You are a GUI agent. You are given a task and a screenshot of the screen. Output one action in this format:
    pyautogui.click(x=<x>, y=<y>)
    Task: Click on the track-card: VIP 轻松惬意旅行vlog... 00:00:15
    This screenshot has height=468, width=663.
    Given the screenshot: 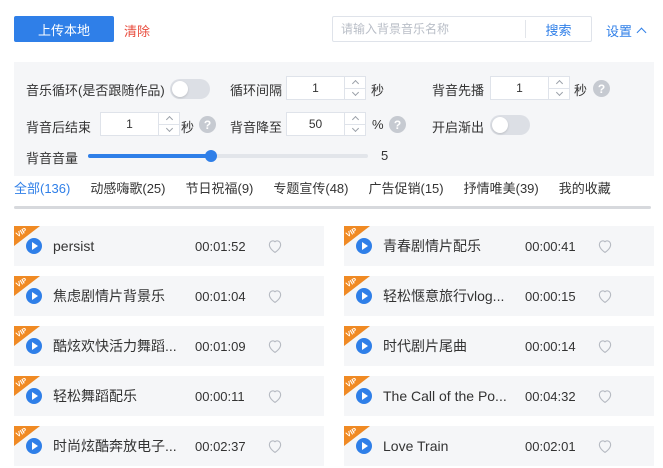 What is the action you would take?
    pyautogui.click(x=499, y=296)
    